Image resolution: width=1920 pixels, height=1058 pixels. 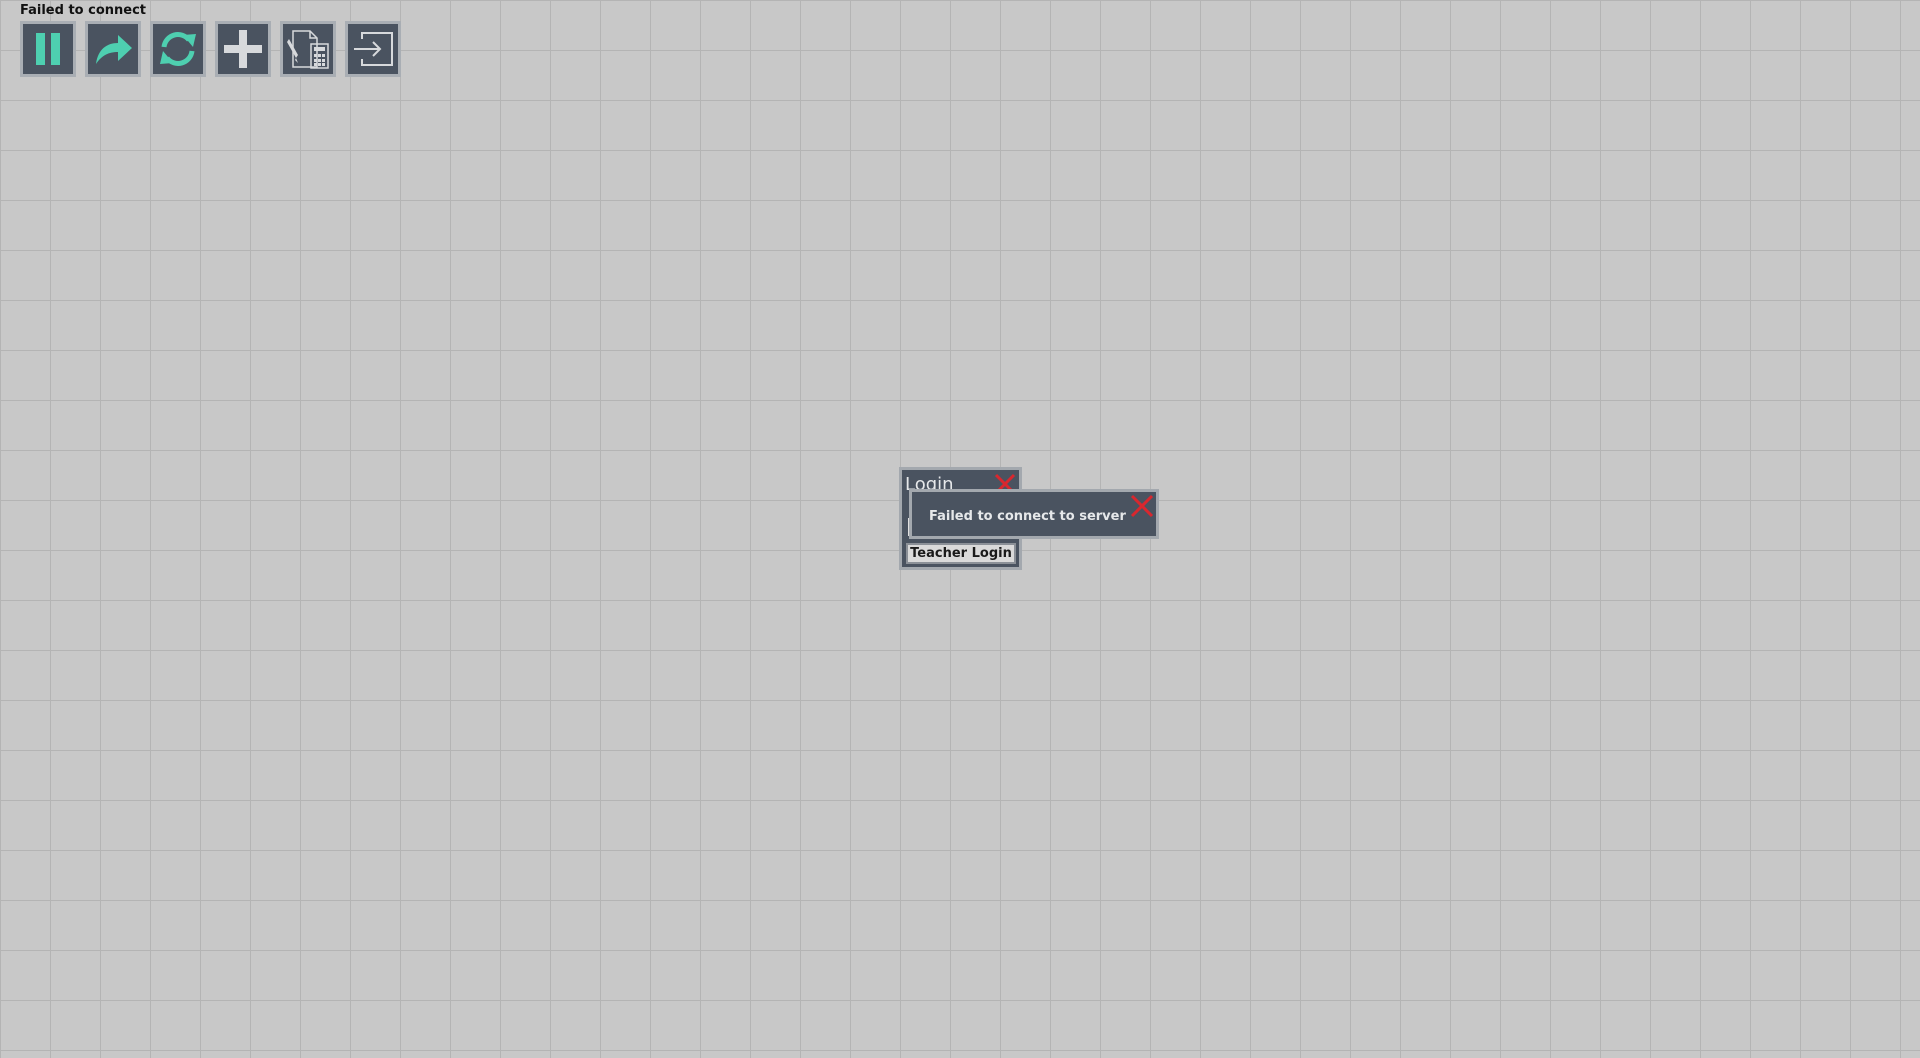 I want to click on share-arrow-icon, so click(x=114, y=49).